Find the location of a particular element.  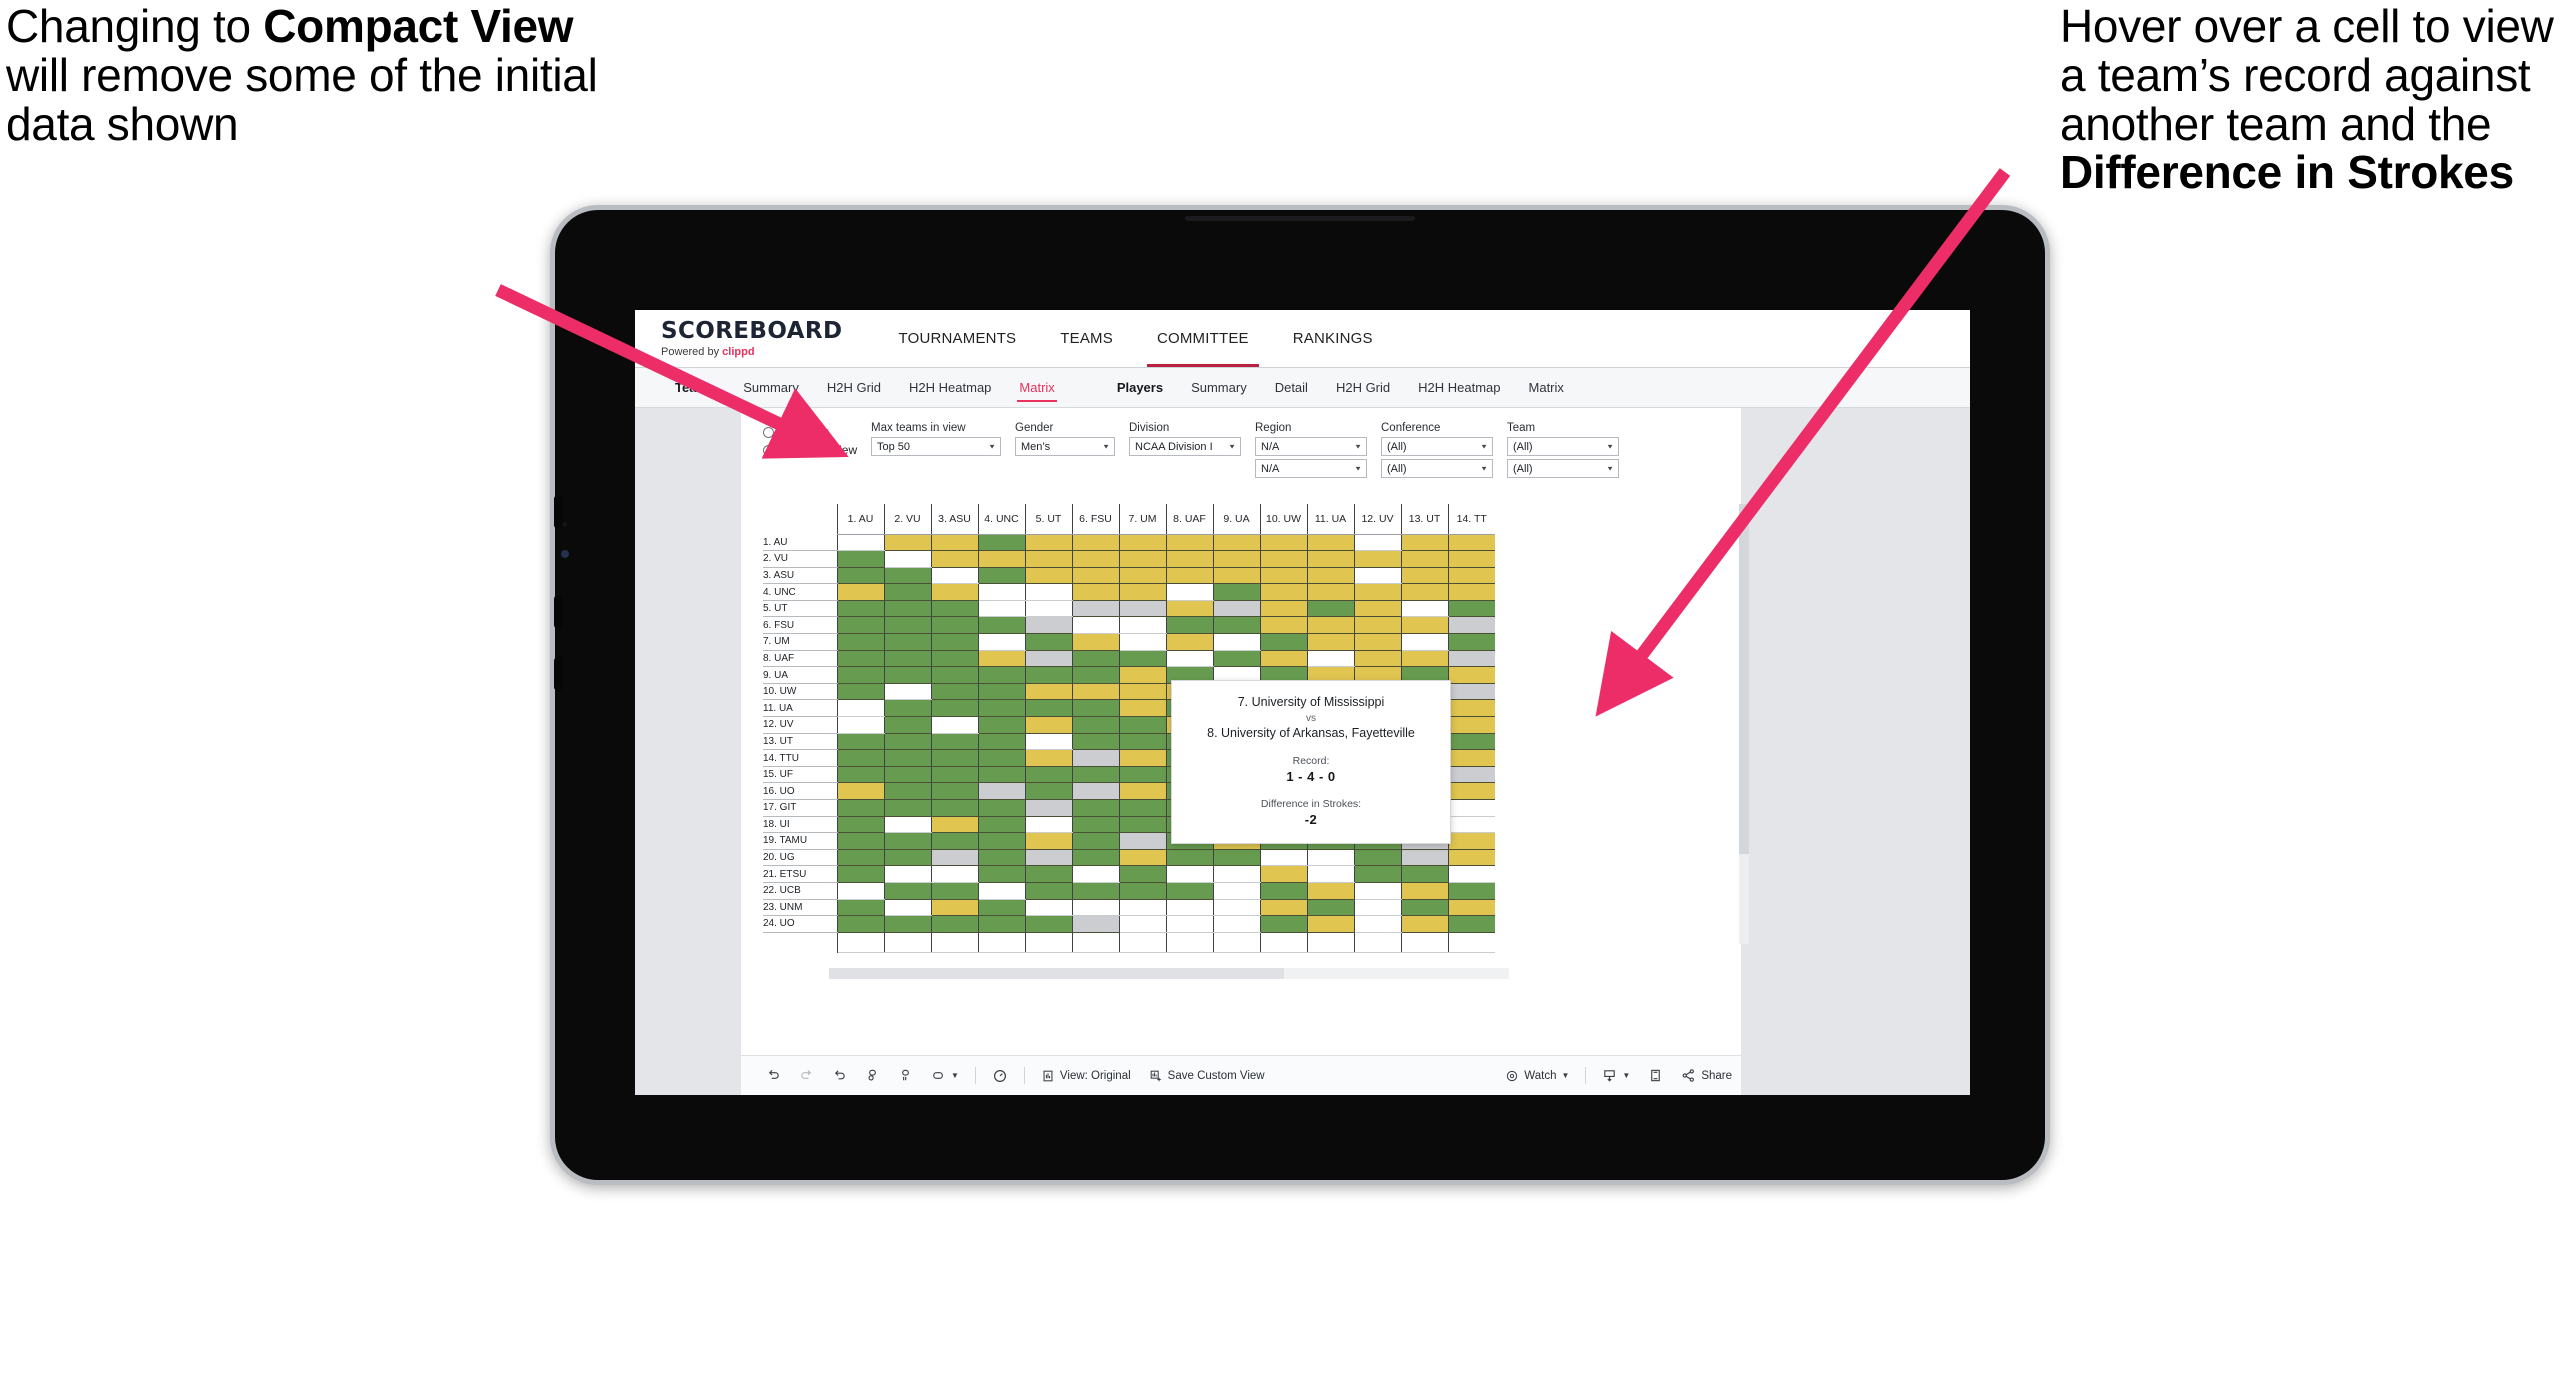

tab-teams-h2h-heatmap: H2H Heatmap is located at coordinates (950, 388).